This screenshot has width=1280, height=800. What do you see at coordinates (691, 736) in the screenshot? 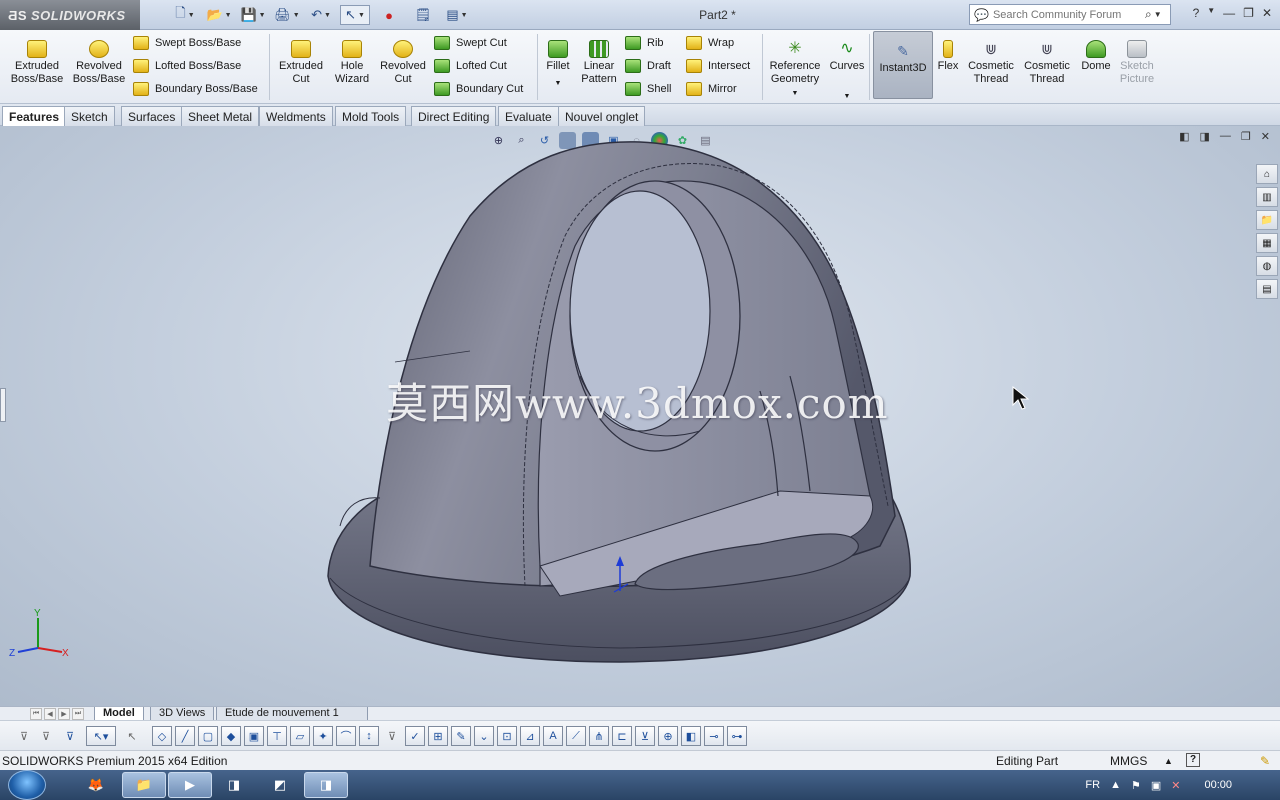
I see `filter-dowel-pins-icon: ◧` at bounding box center [691, 736].